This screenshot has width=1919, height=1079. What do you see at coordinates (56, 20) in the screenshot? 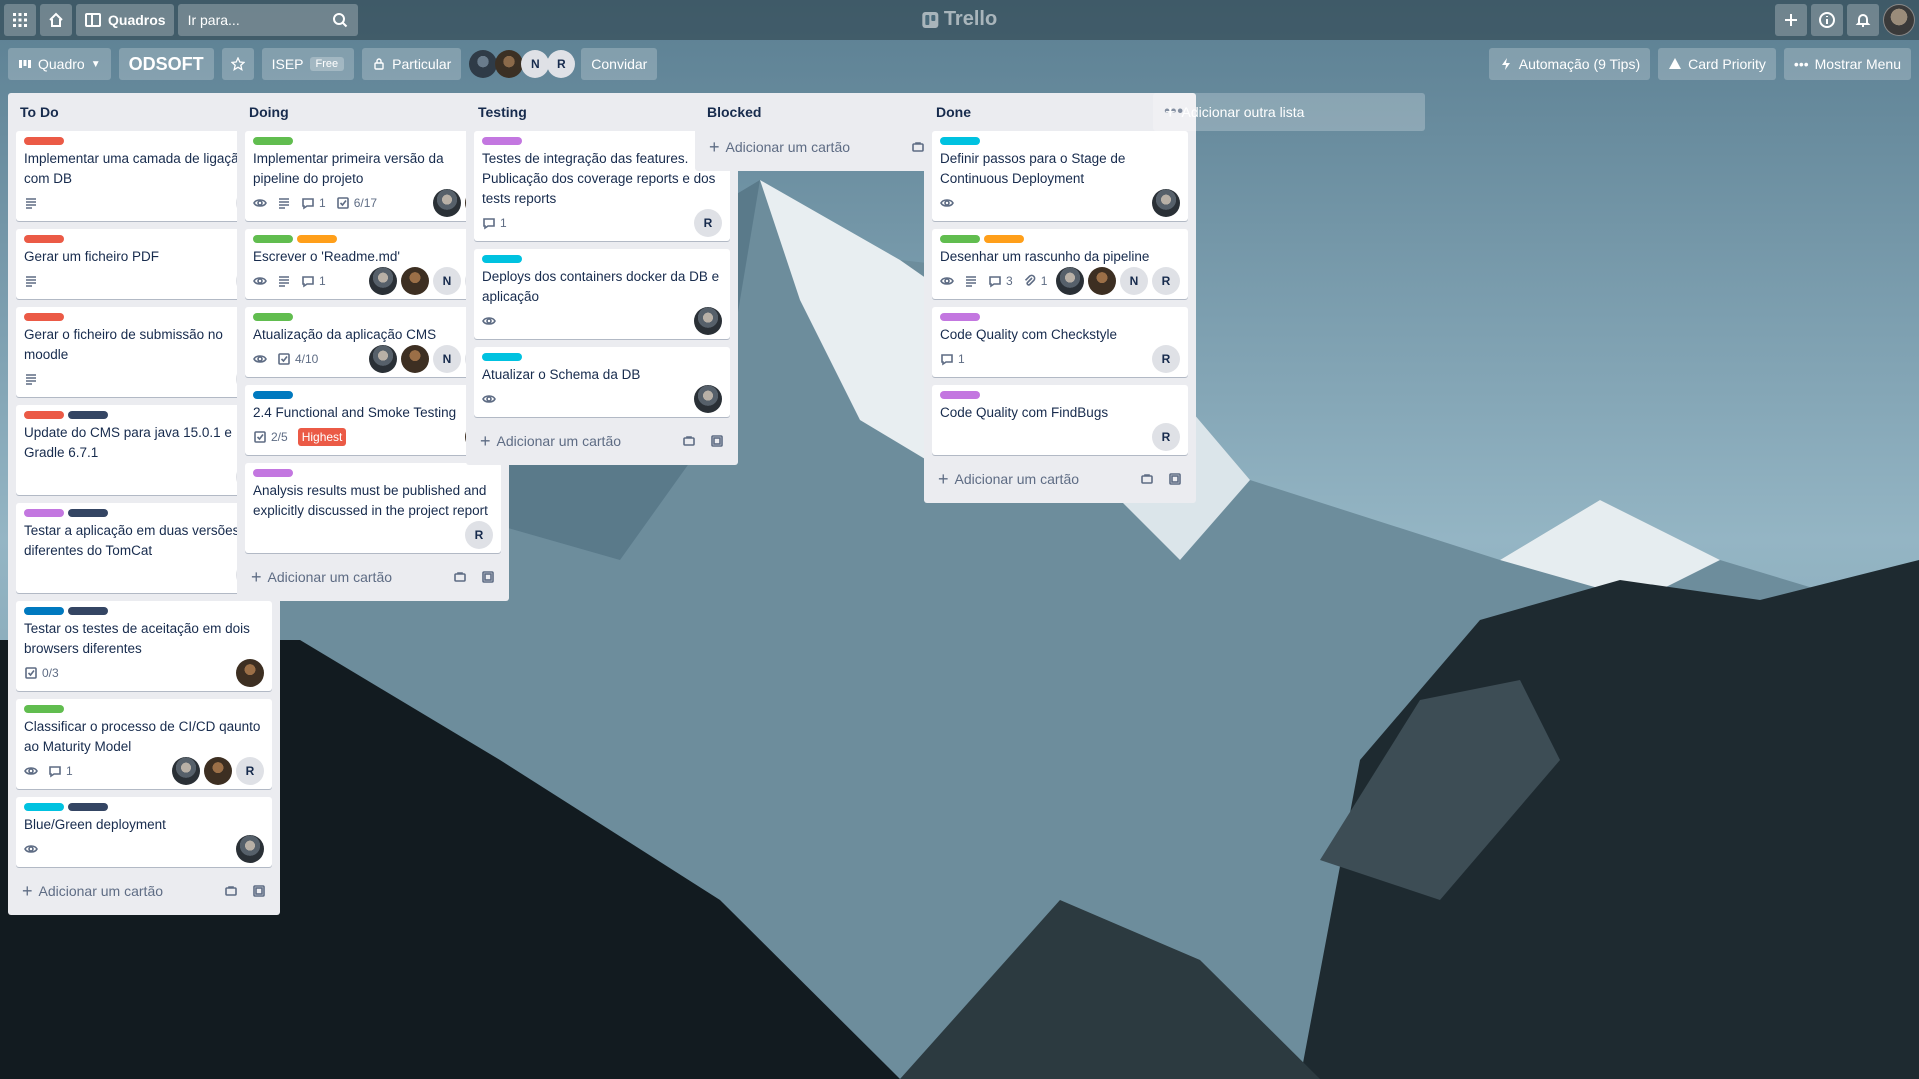
I see `home-button` at bounding box center [56, 20].